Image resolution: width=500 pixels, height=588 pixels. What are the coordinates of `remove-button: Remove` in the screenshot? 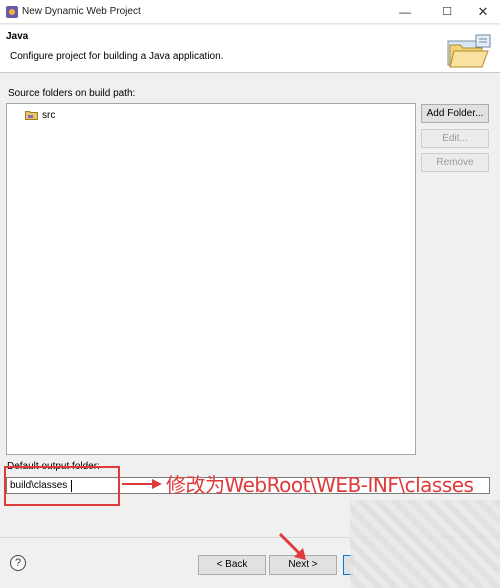 It's located at (455, 162).